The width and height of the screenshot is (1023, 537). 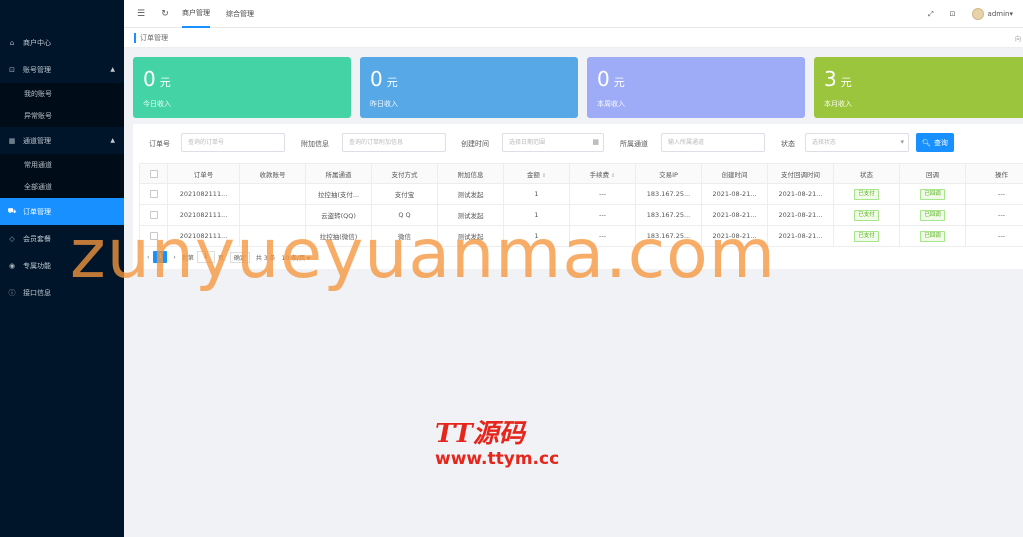 I want to click on top-nav-merchant-manage: 商户管理, so click(x=196, y=14).